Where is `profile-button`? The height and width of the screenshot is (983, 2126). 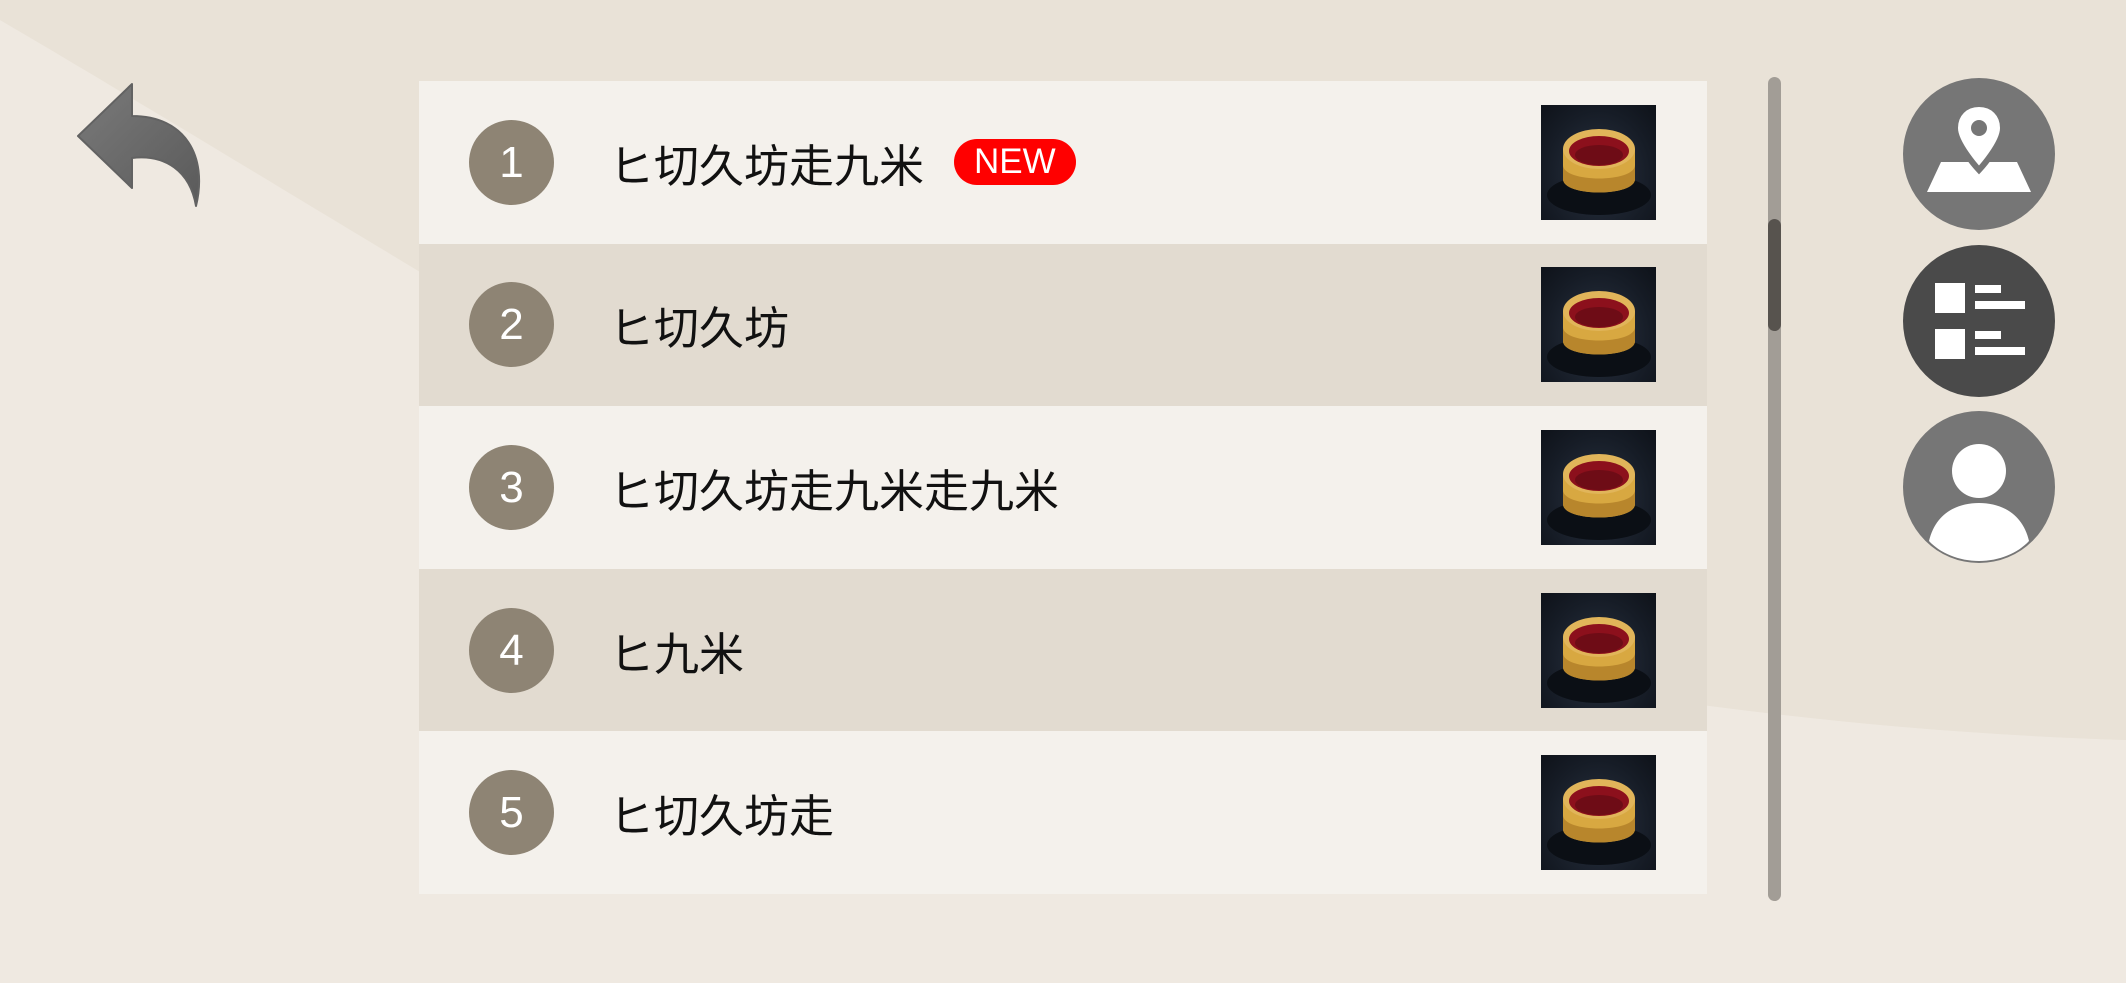 profile-button is located at coordinates (1979, 487).